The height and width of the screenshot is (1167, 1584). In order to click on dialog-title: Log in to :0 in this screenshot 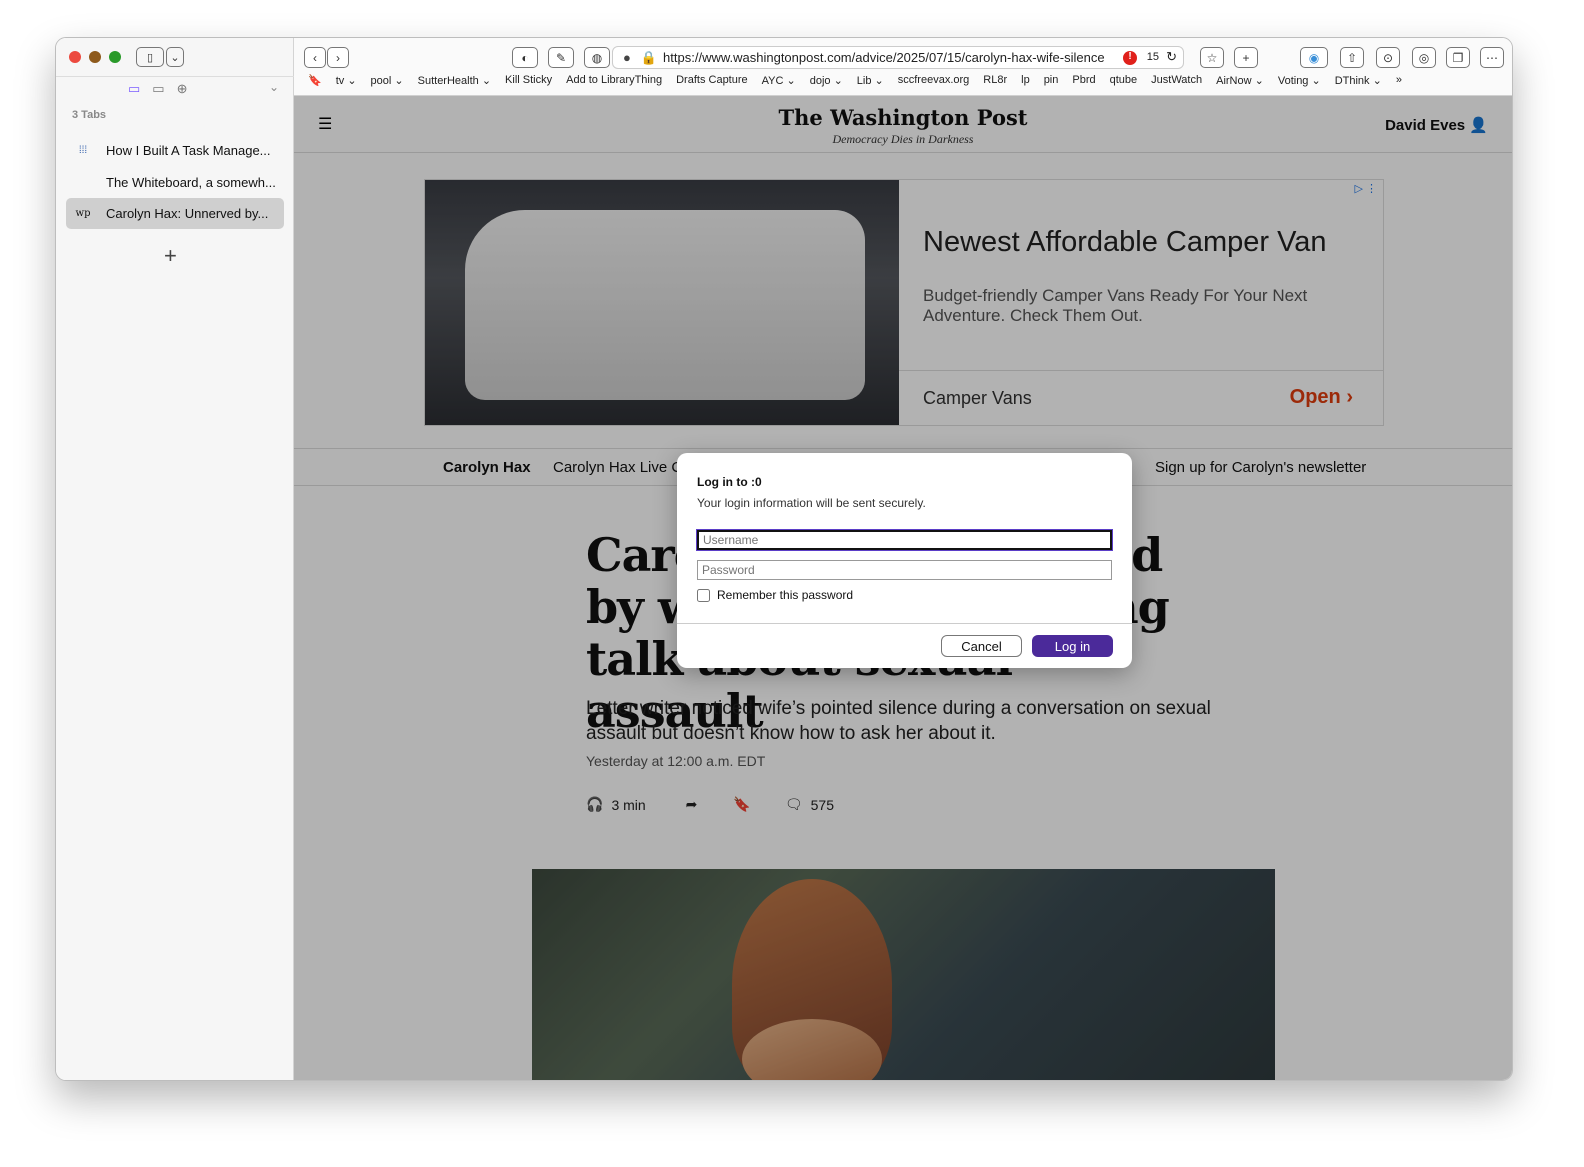, I will do `click(729, 482)`.